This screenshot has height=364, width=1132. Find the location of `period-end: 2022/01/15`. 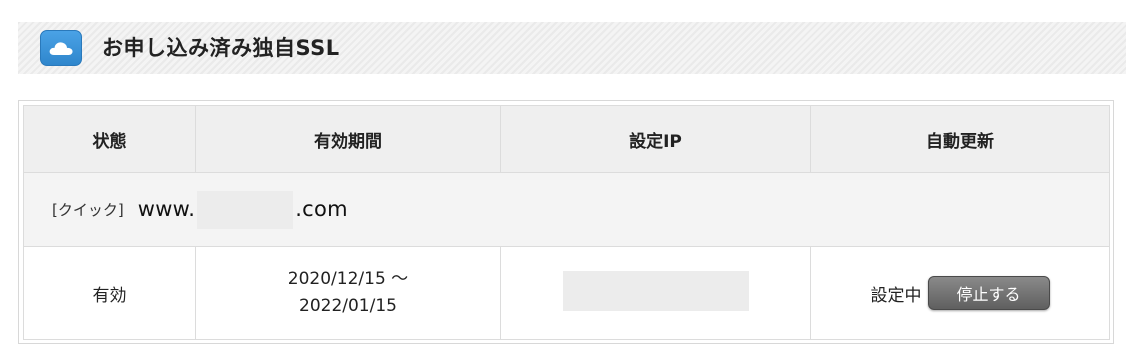

period-end: 2022/01/15 is located at coordinates (348, 306).